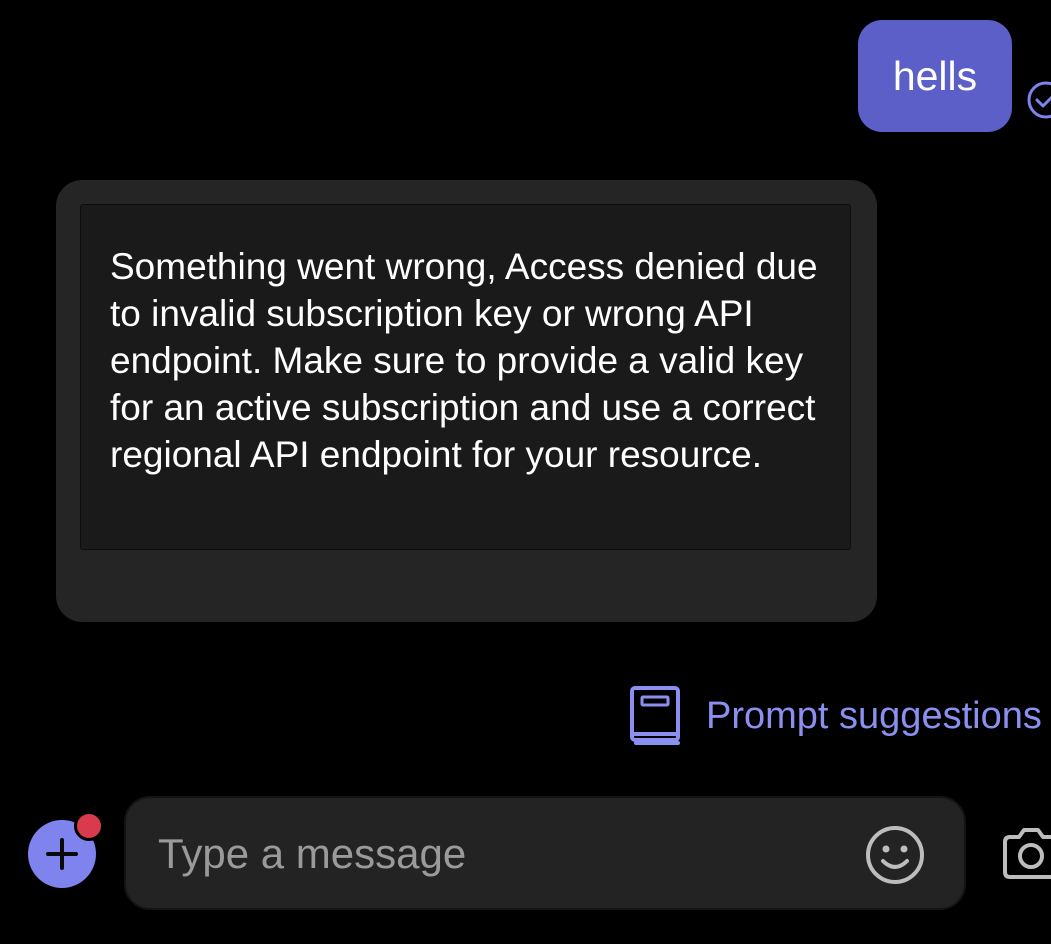  Describe the element at coordinates (498, 854) in the screenshot. I see `message-input` at that location.